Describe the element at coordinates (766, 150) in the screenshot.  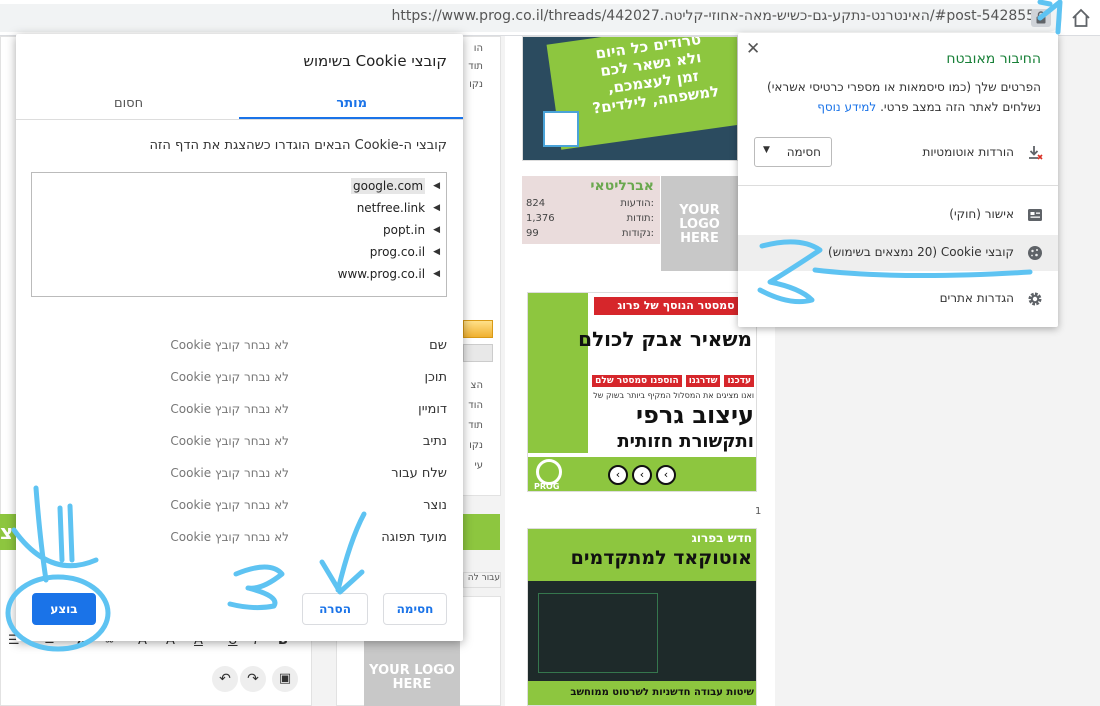
I see `dropdown-arrow-icon: ▼` at that location.